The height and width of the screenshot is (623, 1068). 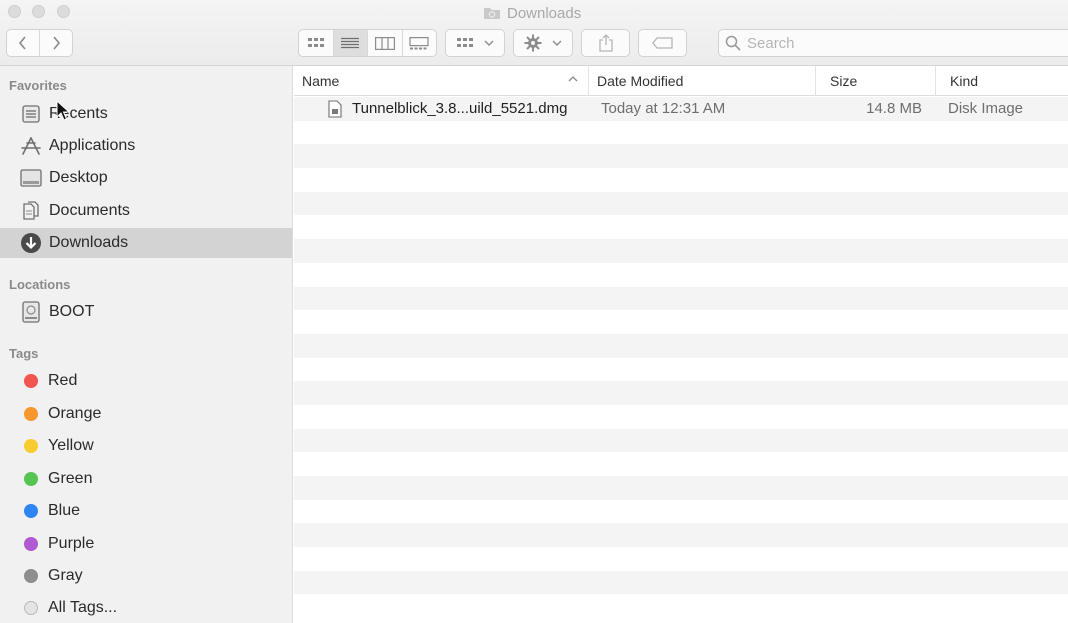 What do you see at coordinates (146, 114) in the screenshot?
I see `sidebar-item-recents: Recents` at bounding box center [146, 114].